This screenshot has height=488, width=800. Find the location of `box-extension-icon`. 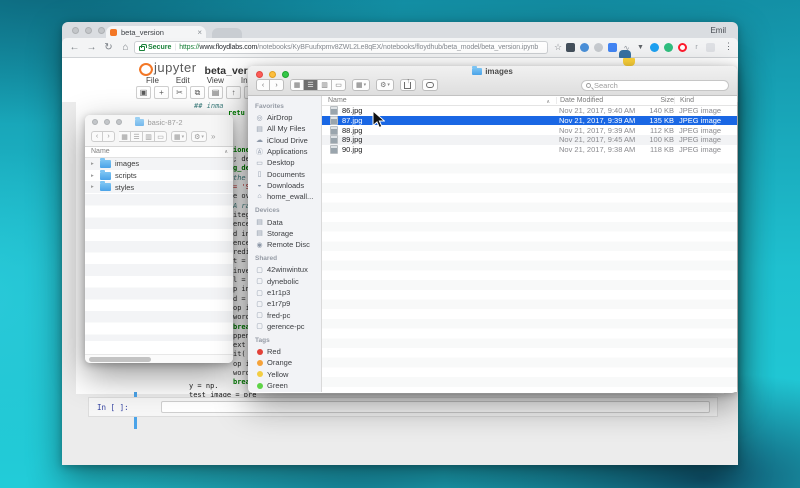

box-extension-icon is located at coordinates (710, 47).